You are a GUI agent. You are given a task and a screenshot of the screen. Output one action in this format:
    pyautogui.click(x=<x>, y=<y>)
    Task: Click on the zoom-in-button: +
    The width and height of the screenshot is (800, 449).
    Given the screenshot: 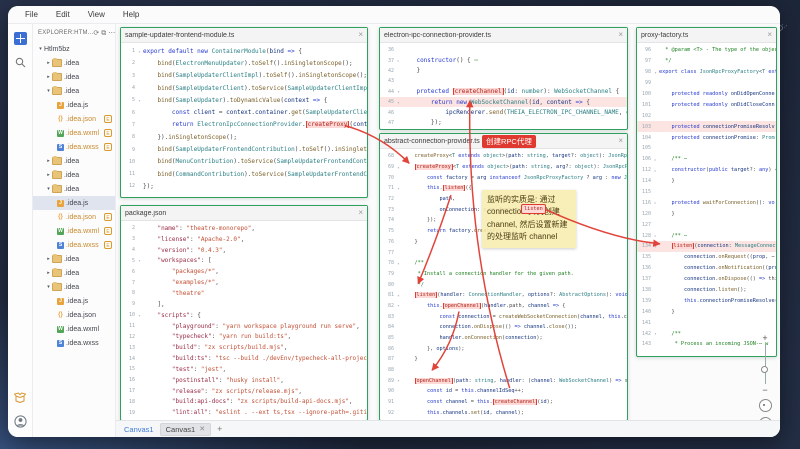 What is the action you would take?
    pyautogui.click(x=764, y=338)
    